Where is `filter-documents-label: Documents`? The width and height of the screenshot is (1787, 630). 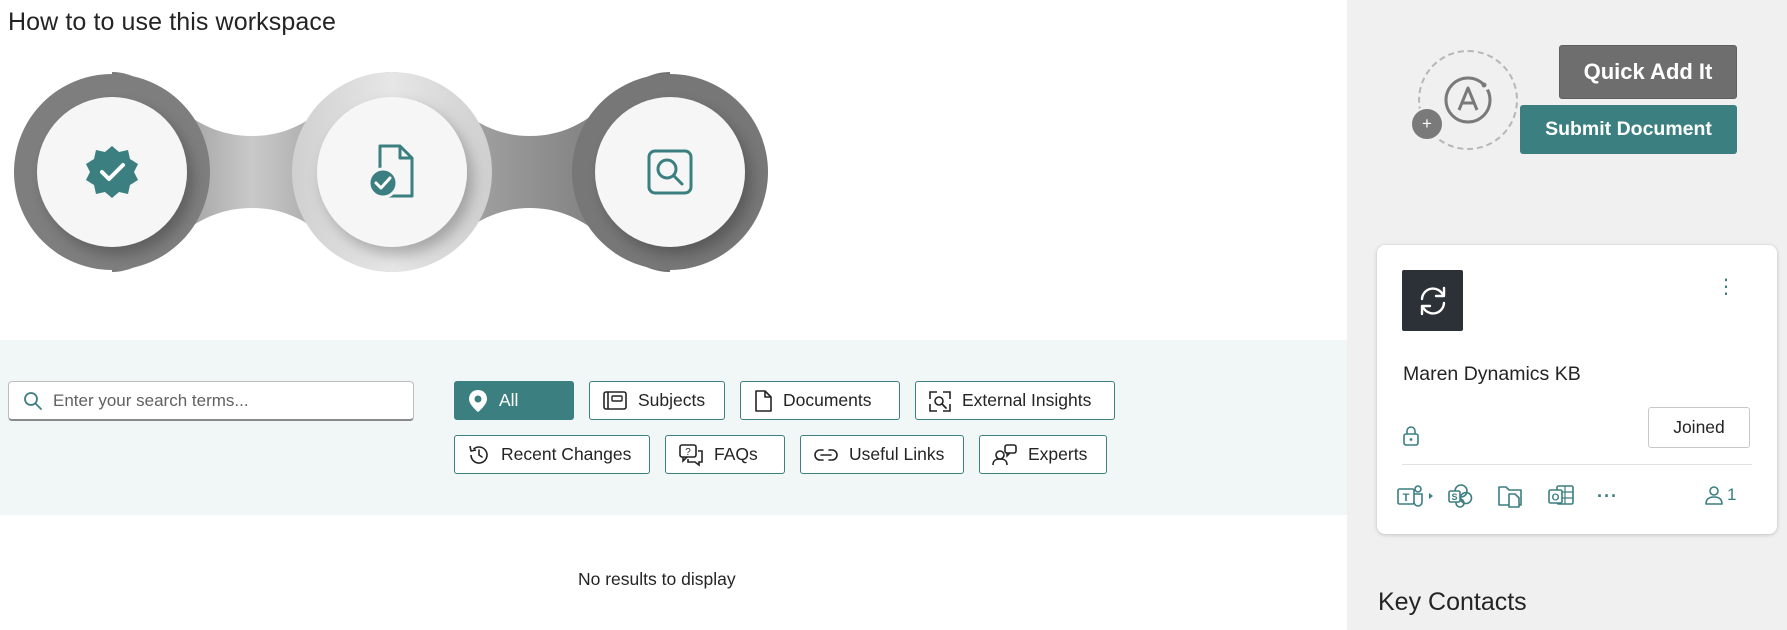
filter-documents-label: Documents is located at coordinates (827, 400).